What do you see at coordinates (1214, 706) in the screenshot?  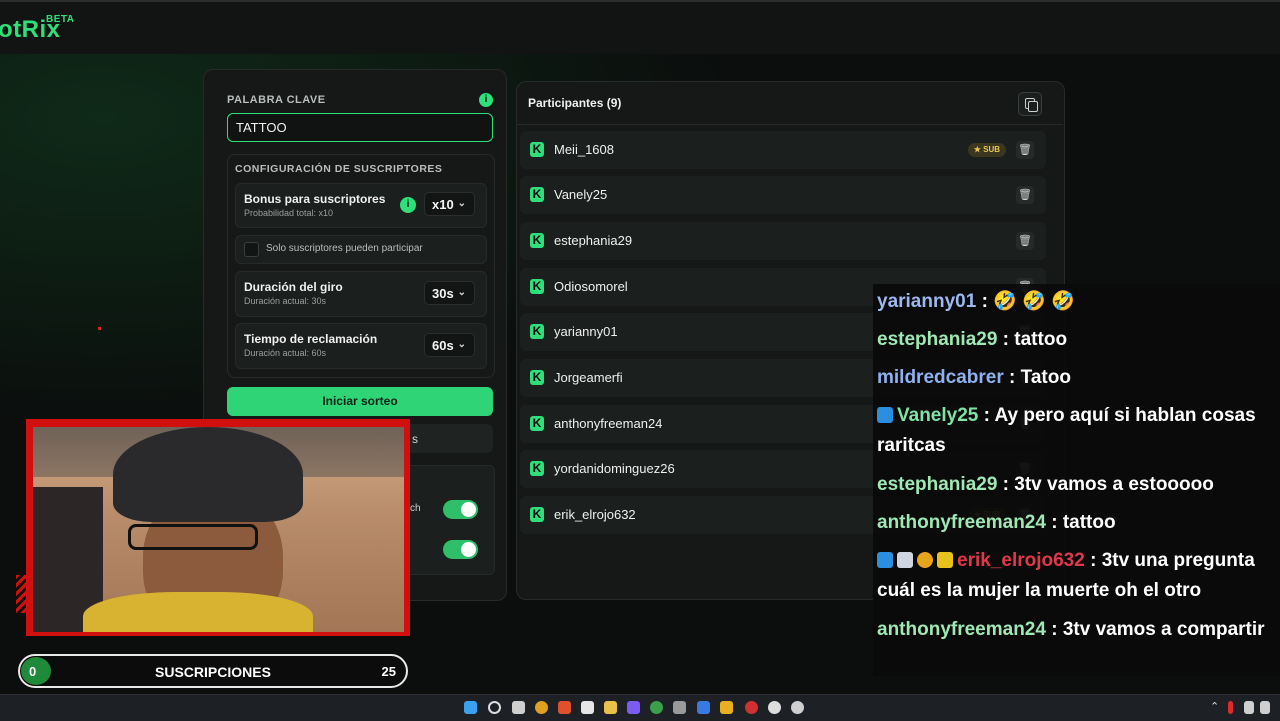 I see `chevron-up-icon: ⌃` at bounding box center [1214, 706].